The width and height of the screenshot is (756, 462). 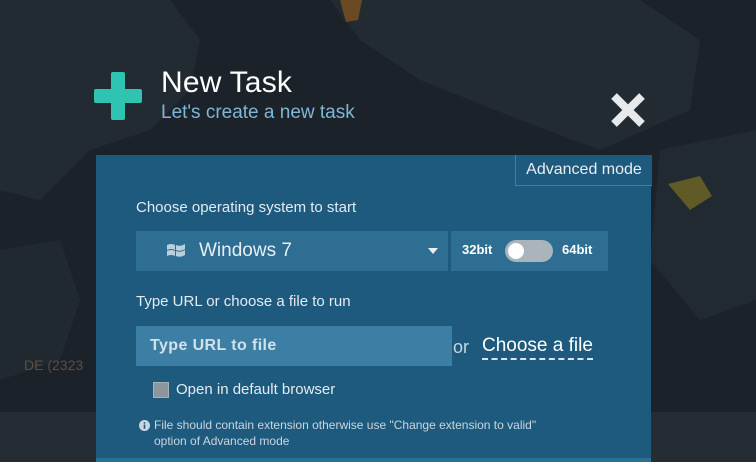 I want to click on page-subtitle: Let's create a new task, so click(x=258, y=112).